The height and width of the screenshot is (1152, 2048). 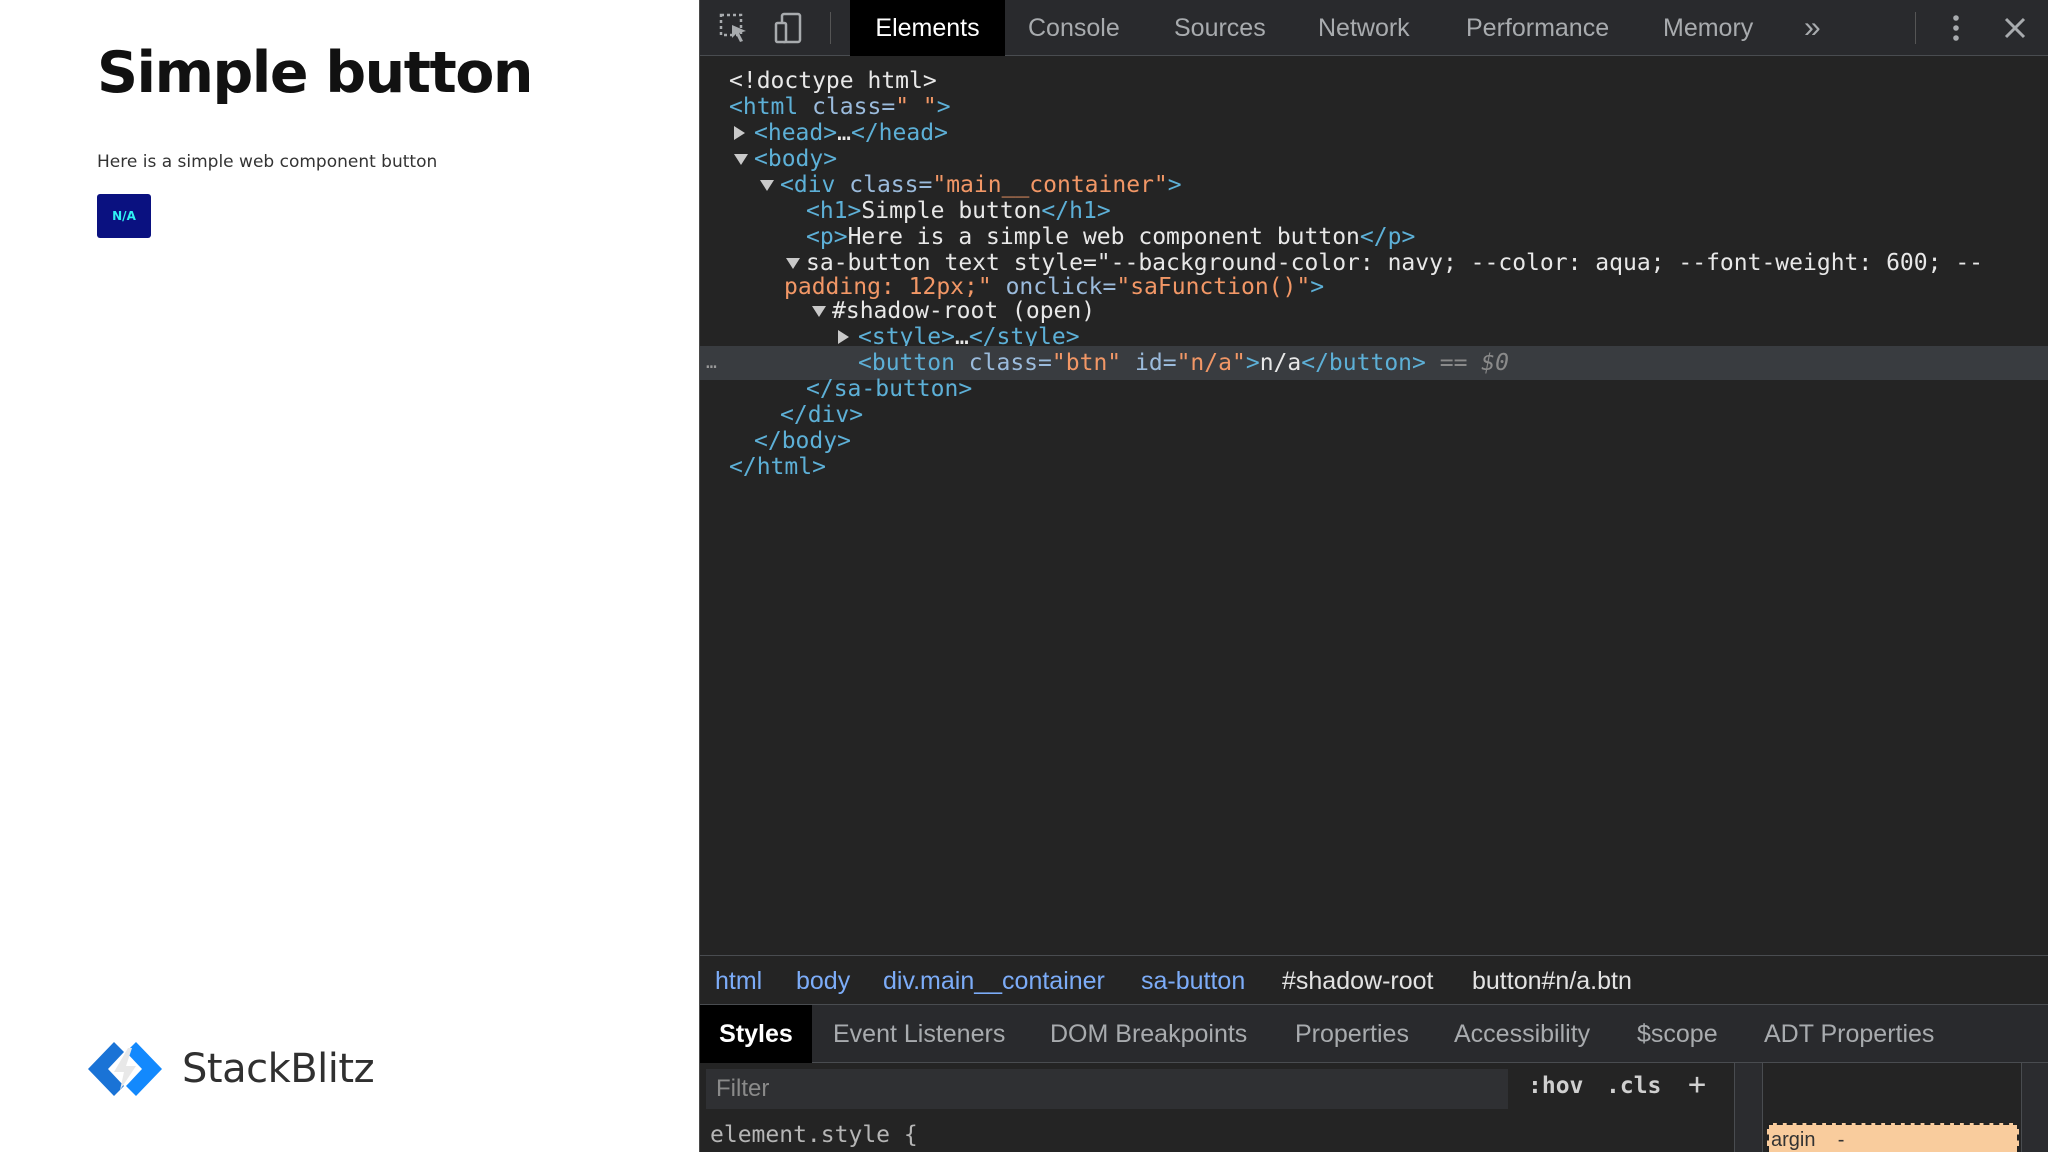 What do you see at coordinates (777, 467) in the screenshot?
I see `dom-node-text: </html>` at bounding box center [777, 467].